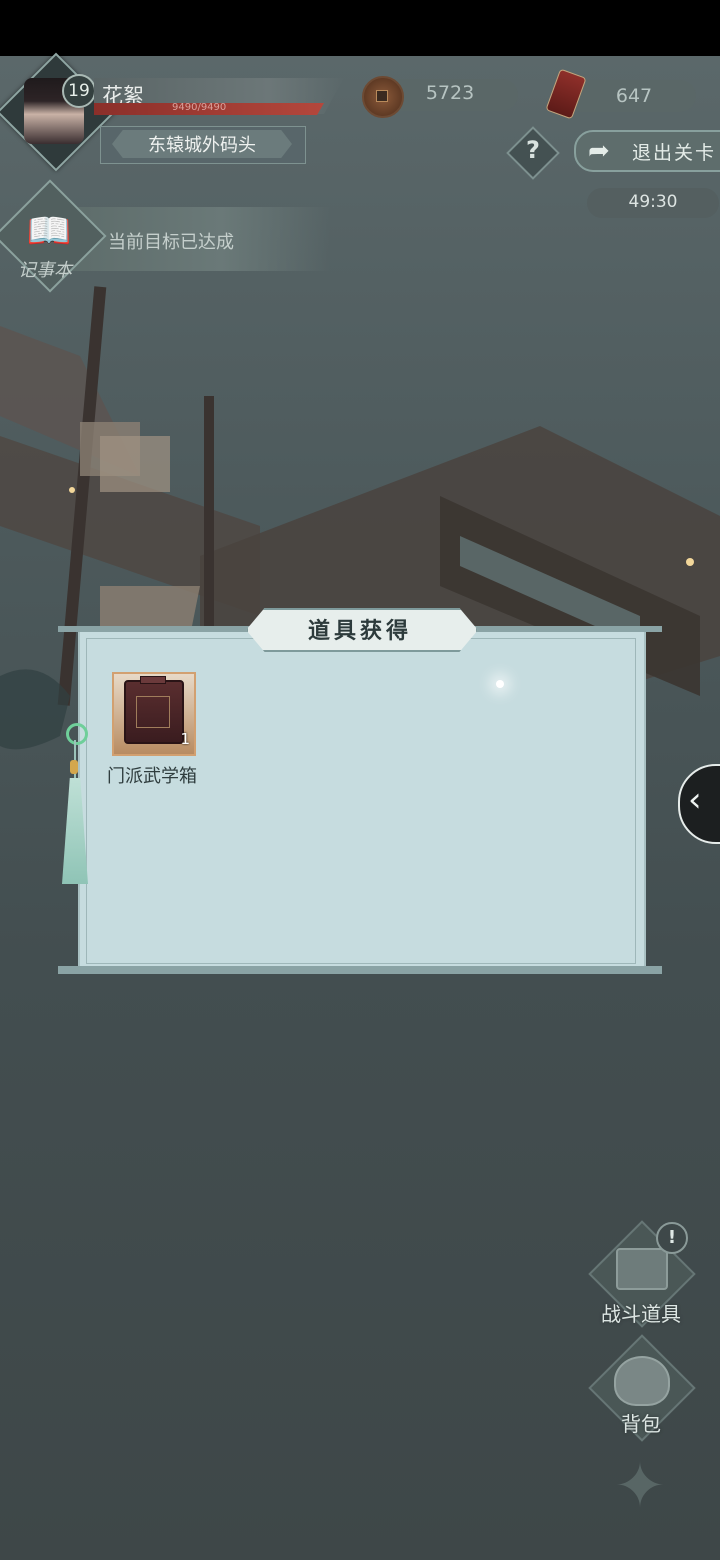  I want to click on pouch-icon, so click(642, 1381).